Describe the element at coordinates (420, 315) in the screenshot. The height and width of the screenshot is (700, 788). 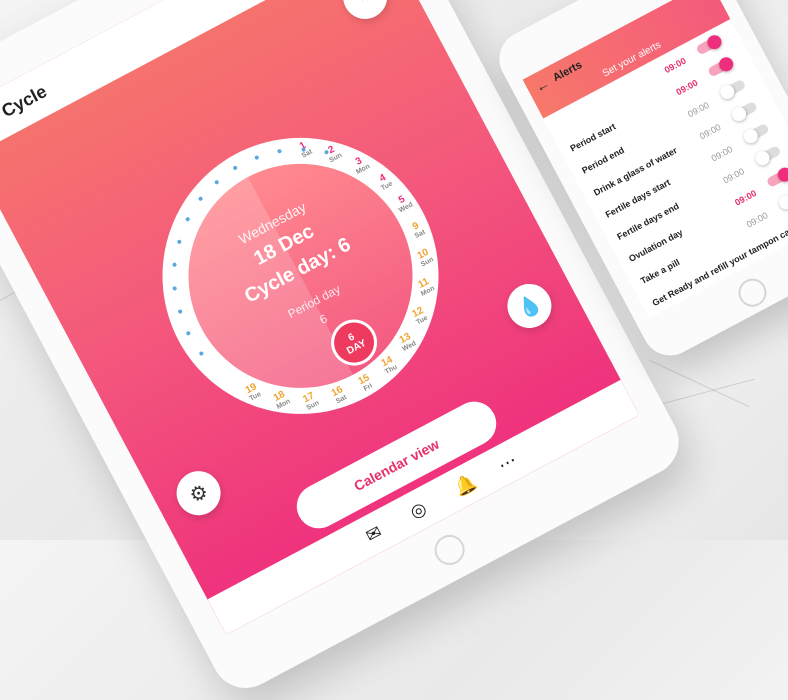
I see `day-marker: 12 Tue` at that location.